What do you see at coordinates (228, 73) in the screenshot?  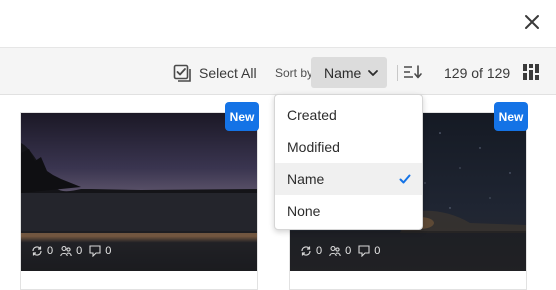 I see `select-all-label: Select All` at bounding box center [228, 73].